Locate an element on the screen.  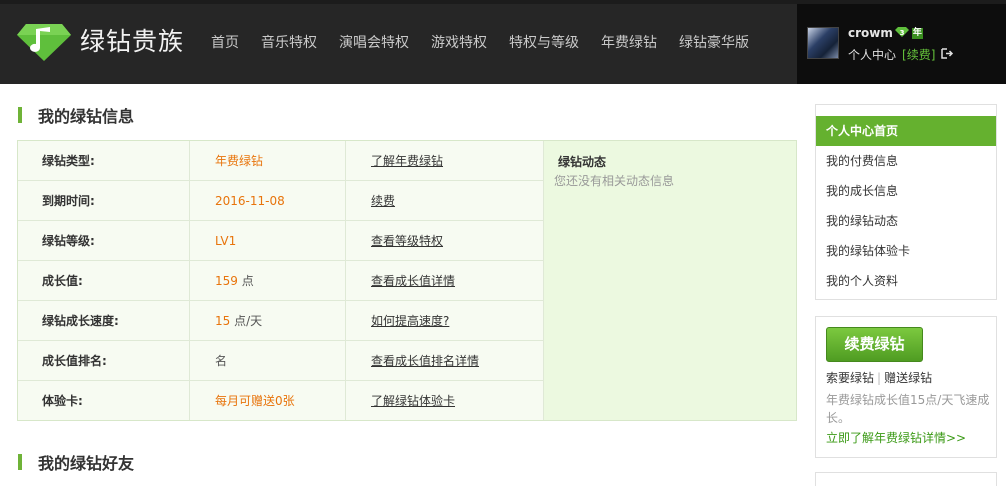
user-panel: crowm 3 年 个人中心 [续费] is located at coordinates (901, 44).